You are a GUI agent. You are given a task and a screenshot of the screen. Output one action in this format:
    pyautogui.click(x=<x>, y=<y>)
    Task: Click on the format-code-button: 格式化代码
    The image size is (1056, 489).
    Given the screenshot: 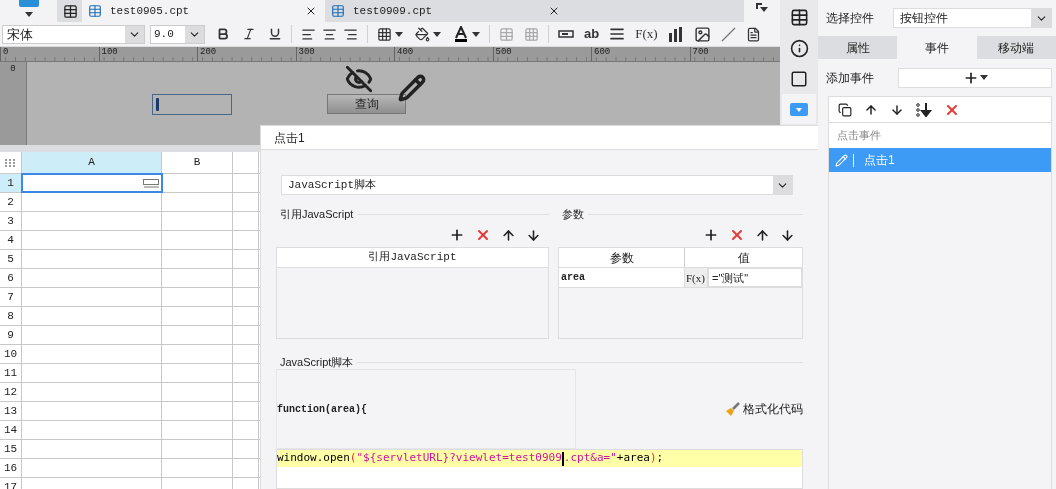 What is the action you would take?
    pyautogui.click(x=764, y=409)
    